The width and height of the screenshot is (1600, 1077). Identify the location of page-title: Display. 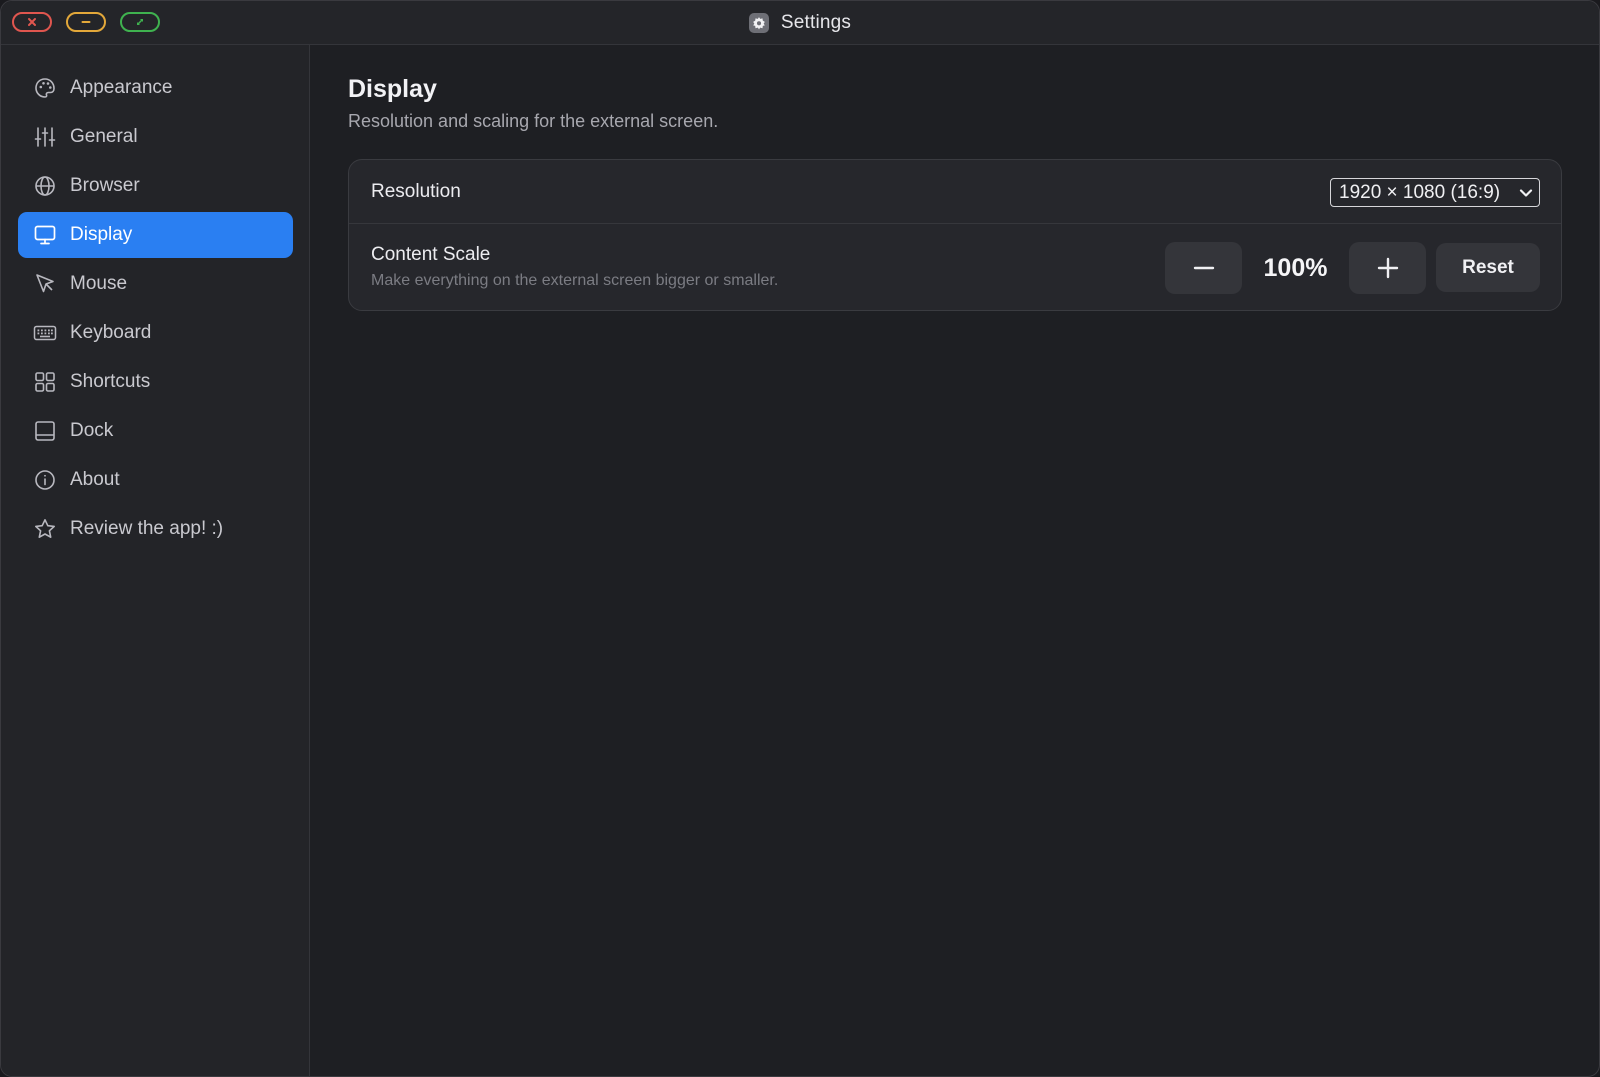
(392, 89).